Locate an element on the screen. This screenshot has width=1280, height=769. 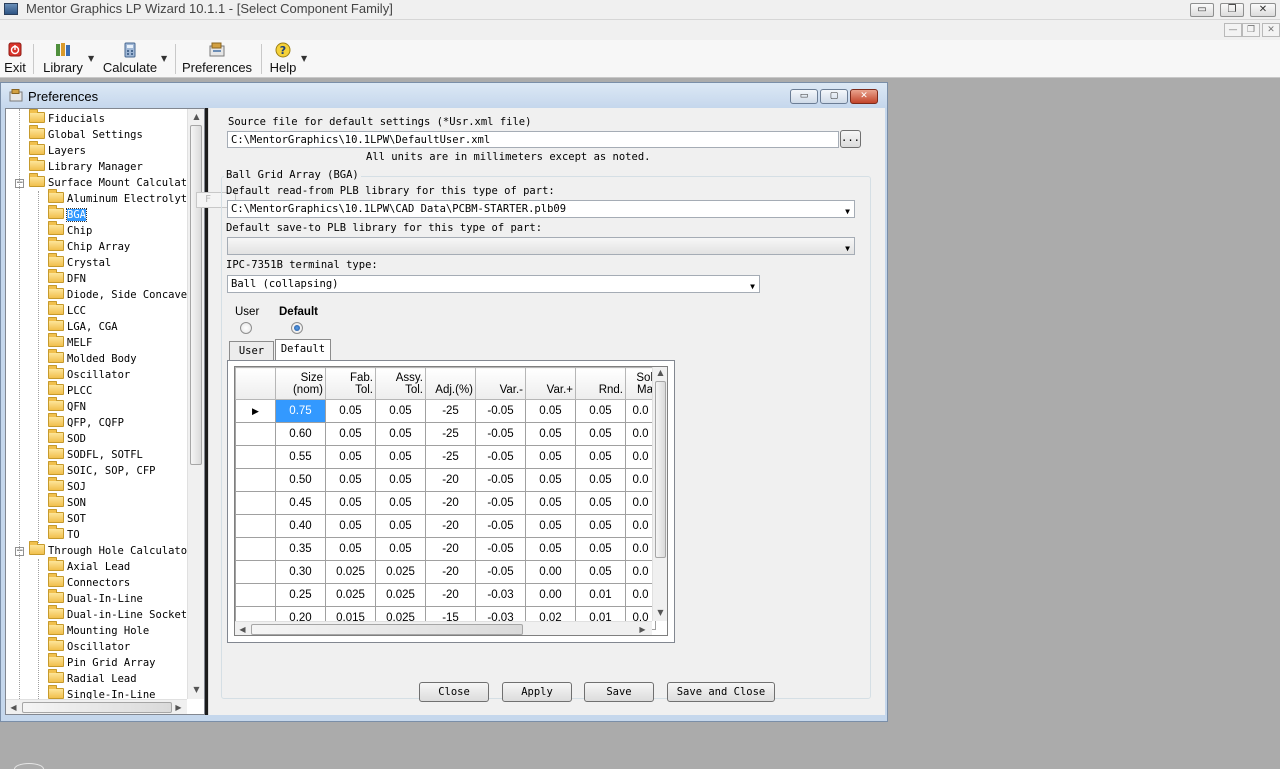
grid-vertical-scrollbar: ▲ ▼ is located at coordinates (659, 494).